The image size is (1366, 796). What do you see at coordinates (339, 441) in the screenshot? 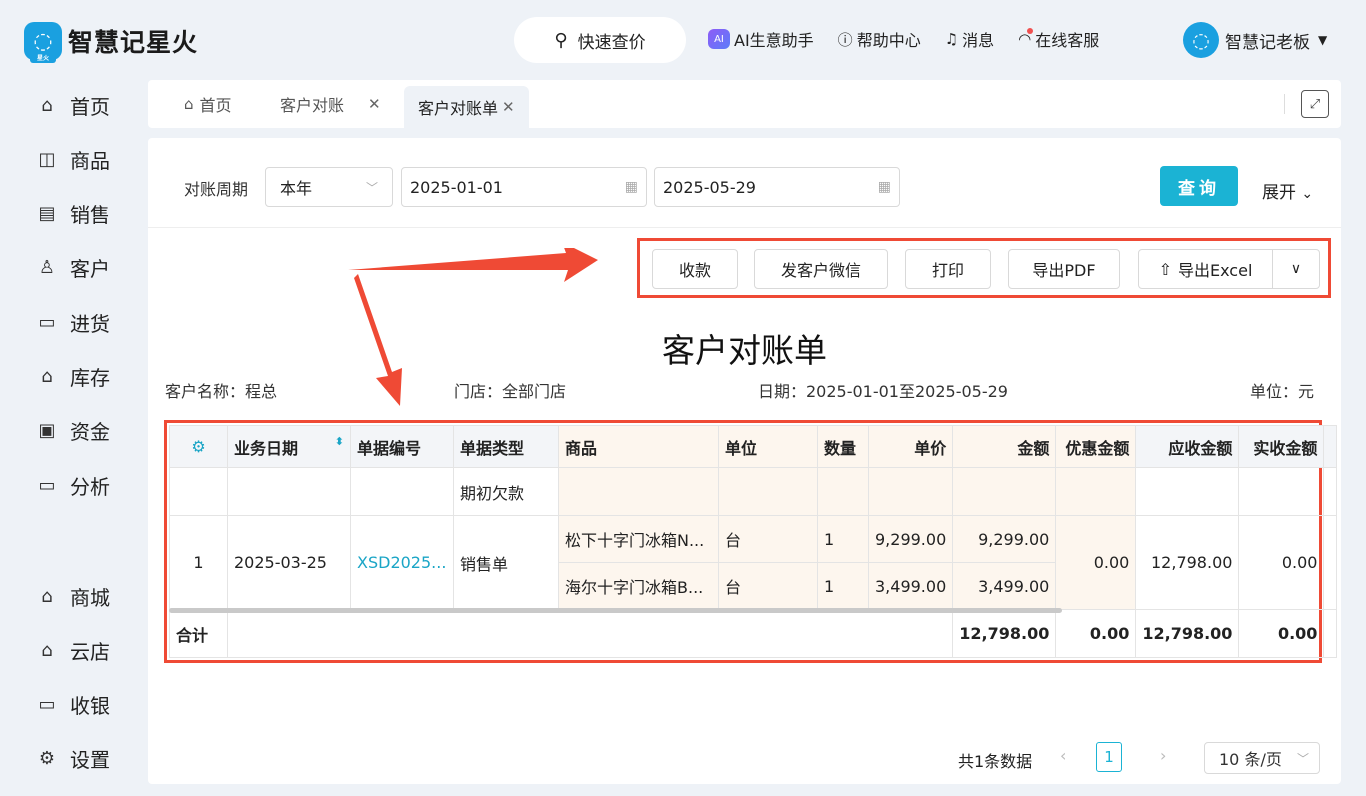
I see `sort-icon: ⬍` at bounding box center [339, 441].